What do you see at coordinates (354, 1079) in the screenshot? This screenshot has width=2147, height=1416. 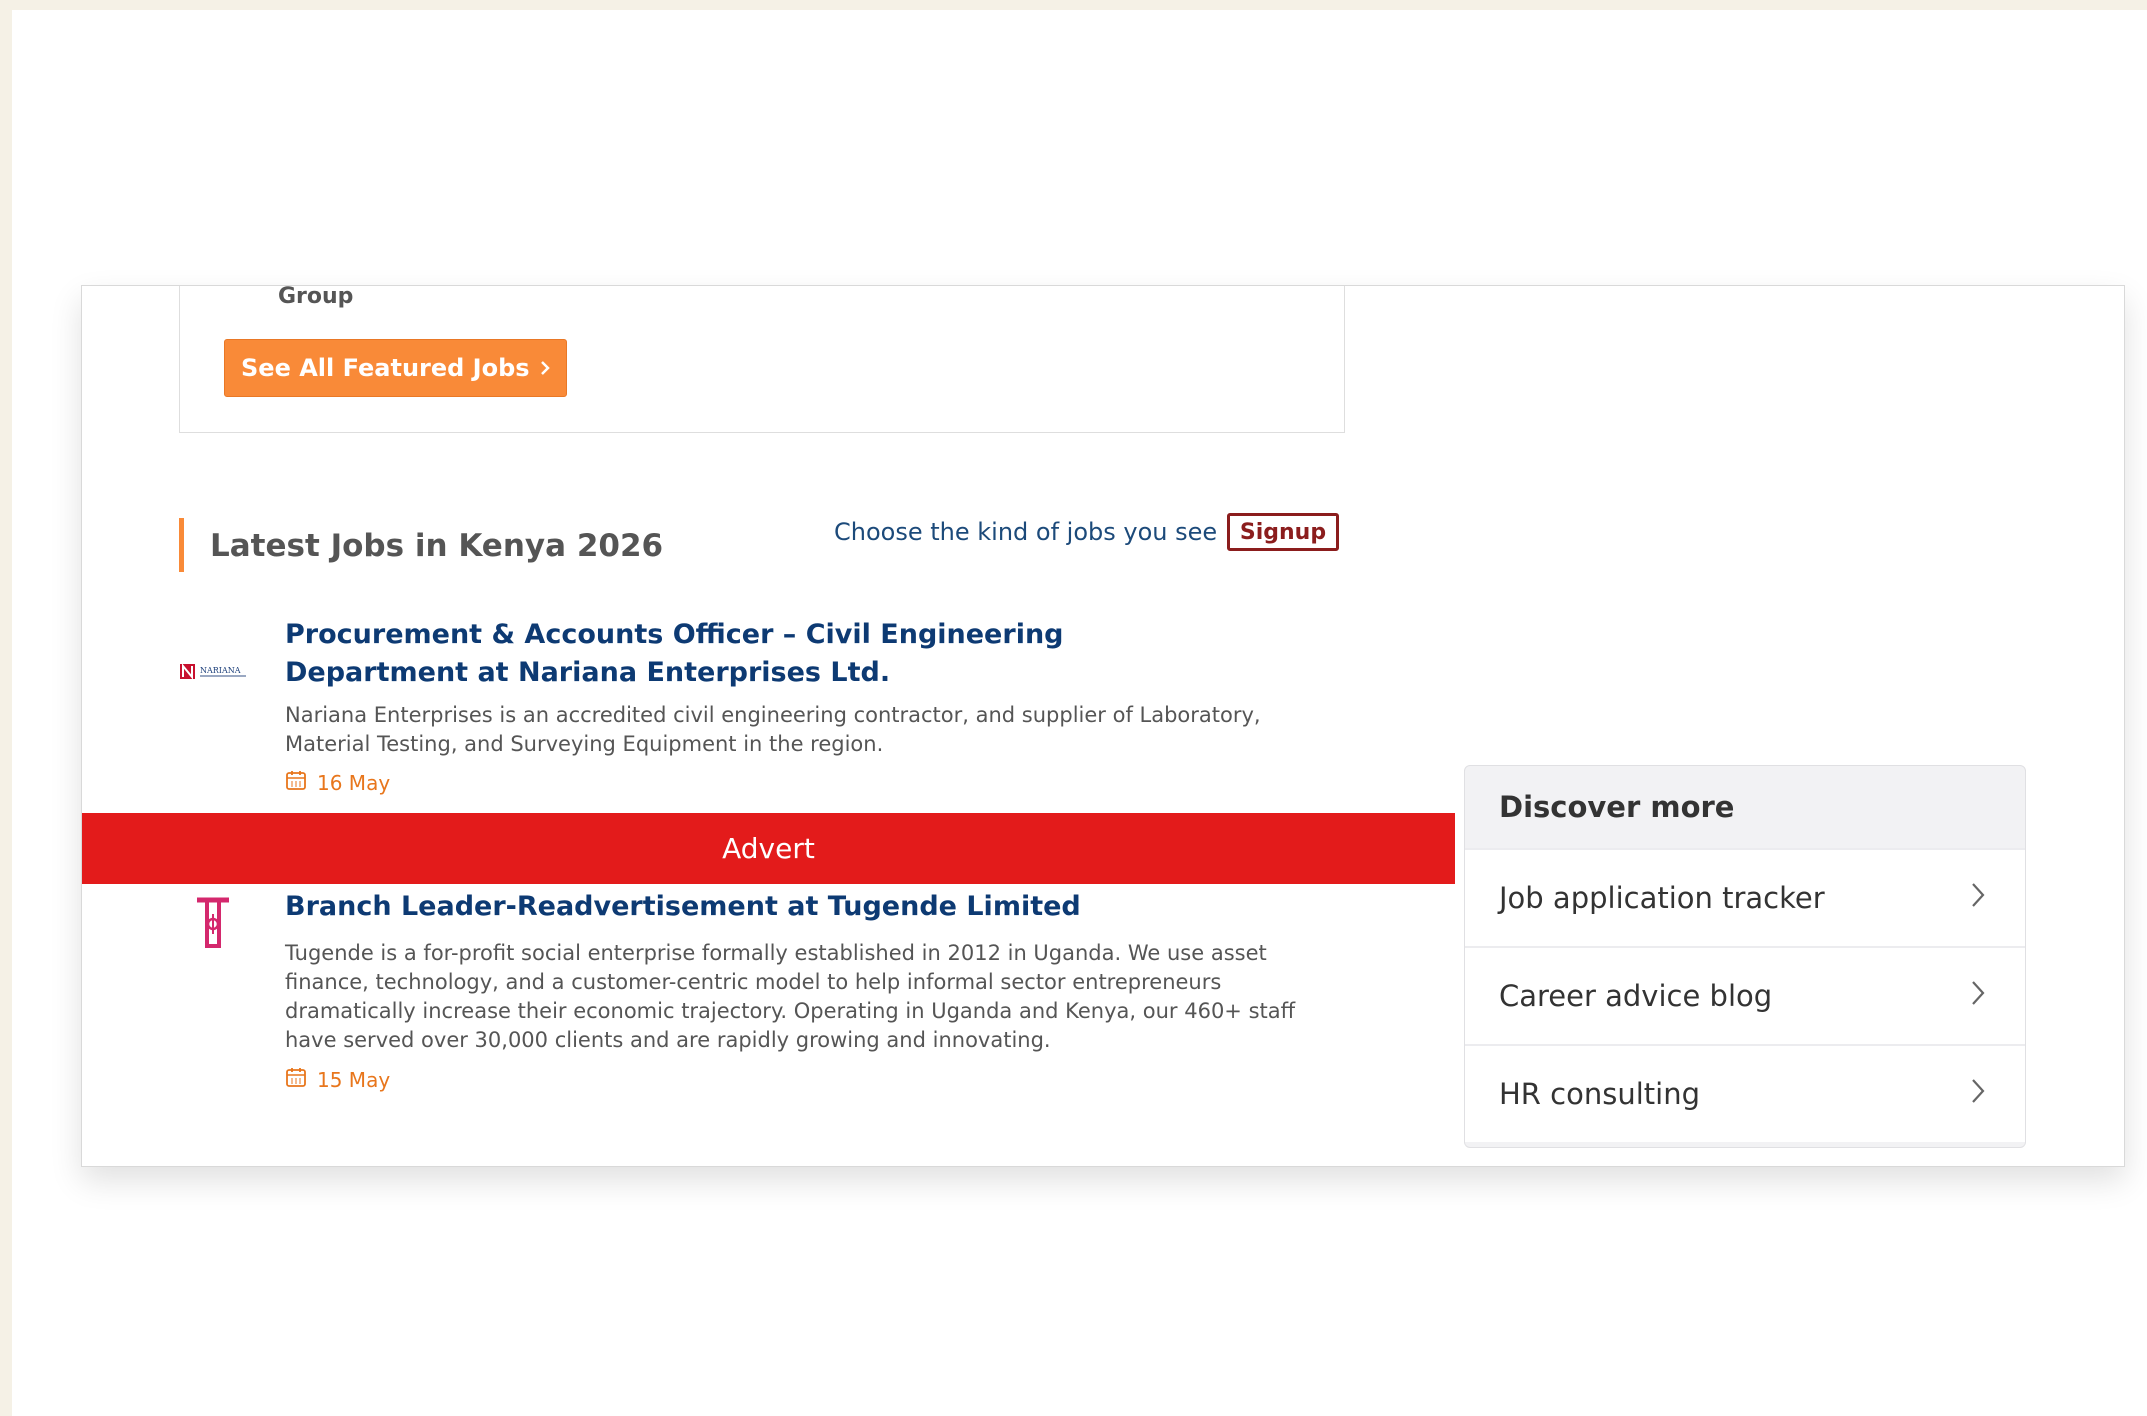 I see `job-date-text: 15 May` at bounding box center [354, 1079].